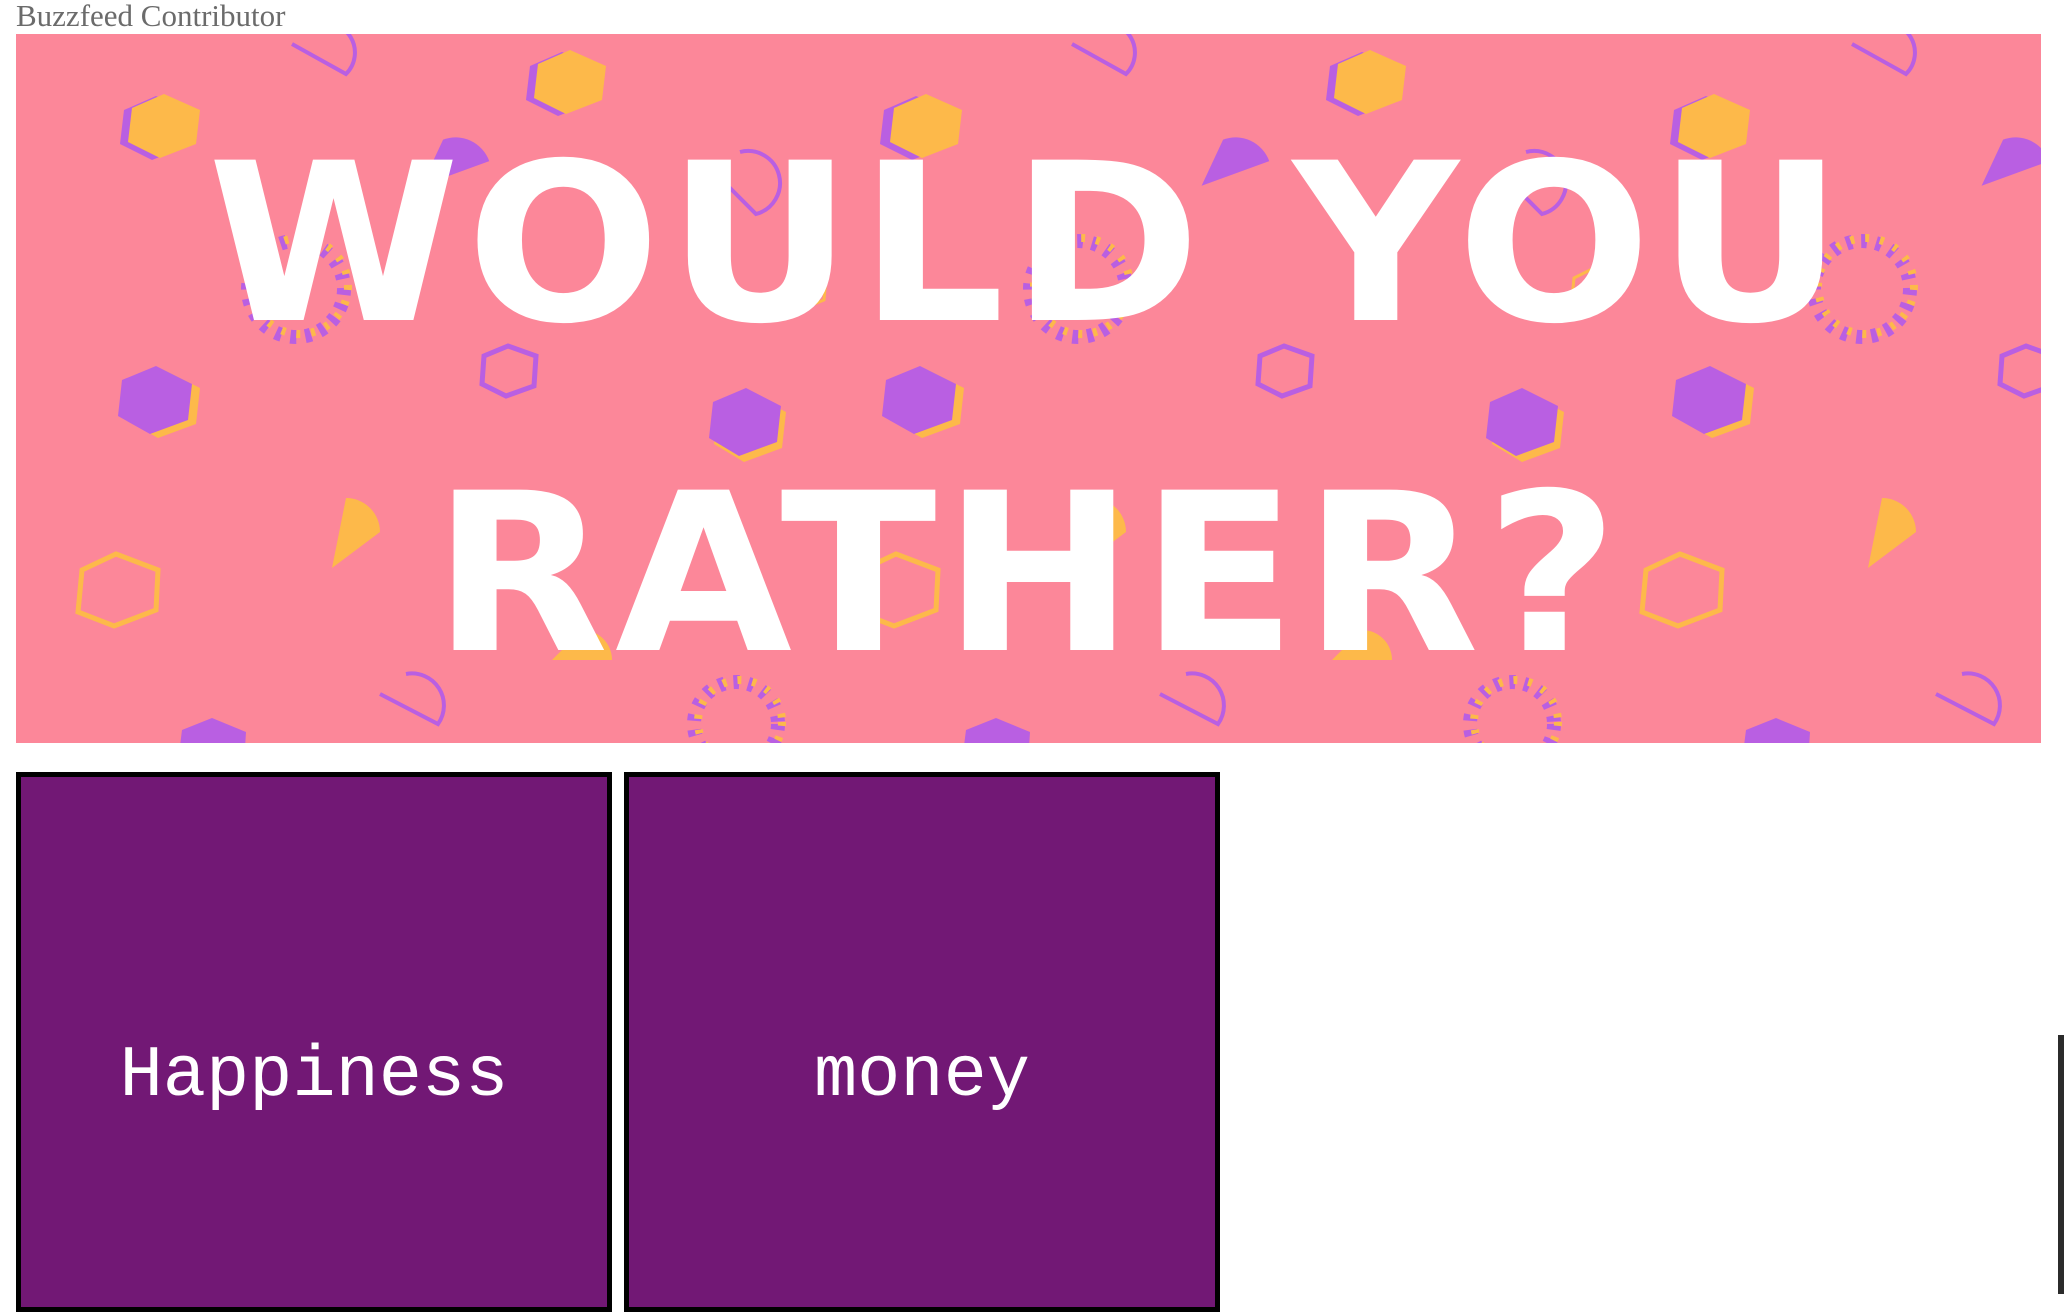 The image size is (2064, 1312). What do you see at coordinates (922, 1076) in the screenshot?
I see `choice-label: money` at bounding box center [922, 1076].